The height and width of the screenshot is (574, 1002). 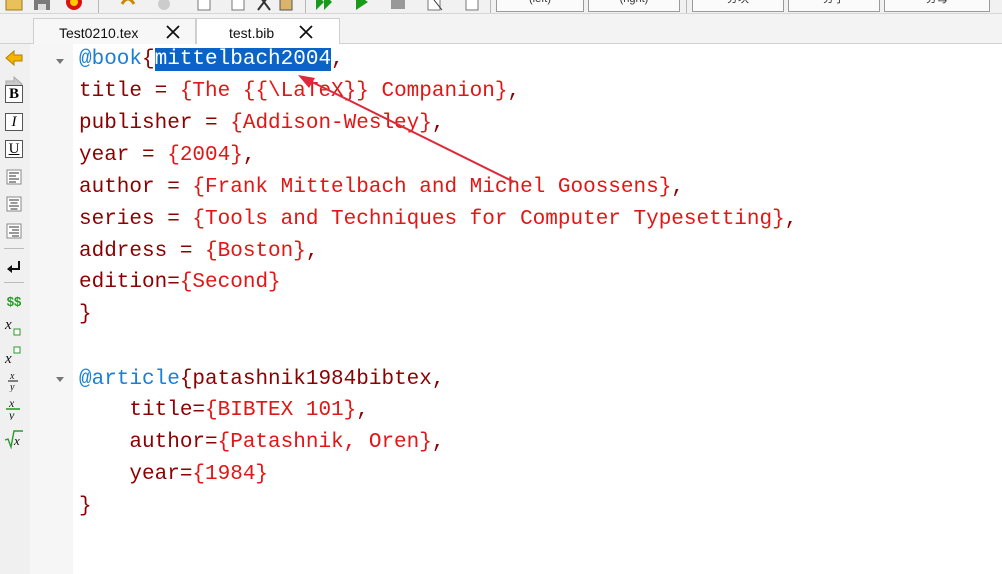 I want to click on italic-icon: I, so click(x=14, y=122).